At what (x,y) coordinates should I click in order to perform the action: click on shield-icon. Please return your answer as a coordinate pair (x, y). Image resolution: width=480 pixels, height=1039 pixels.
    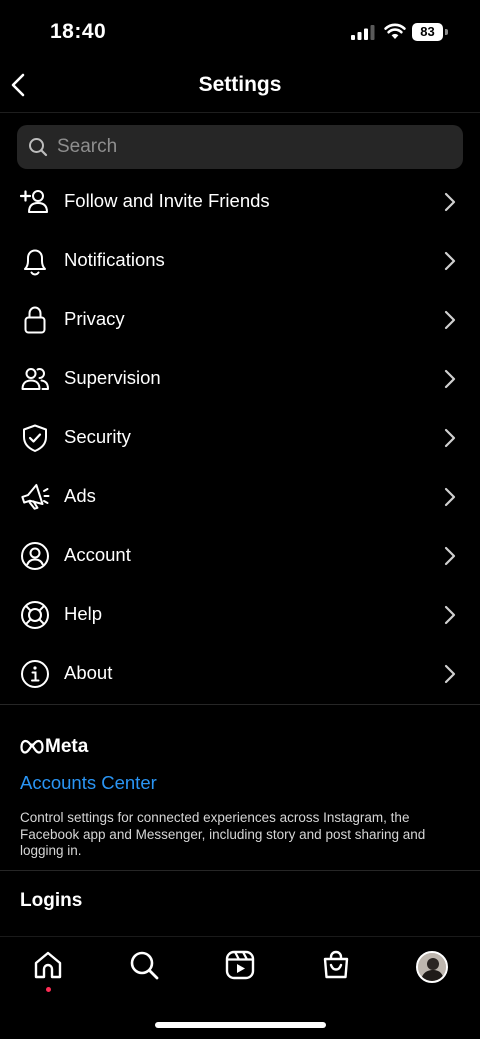
    Looking at the image, I should click on (35, 438).